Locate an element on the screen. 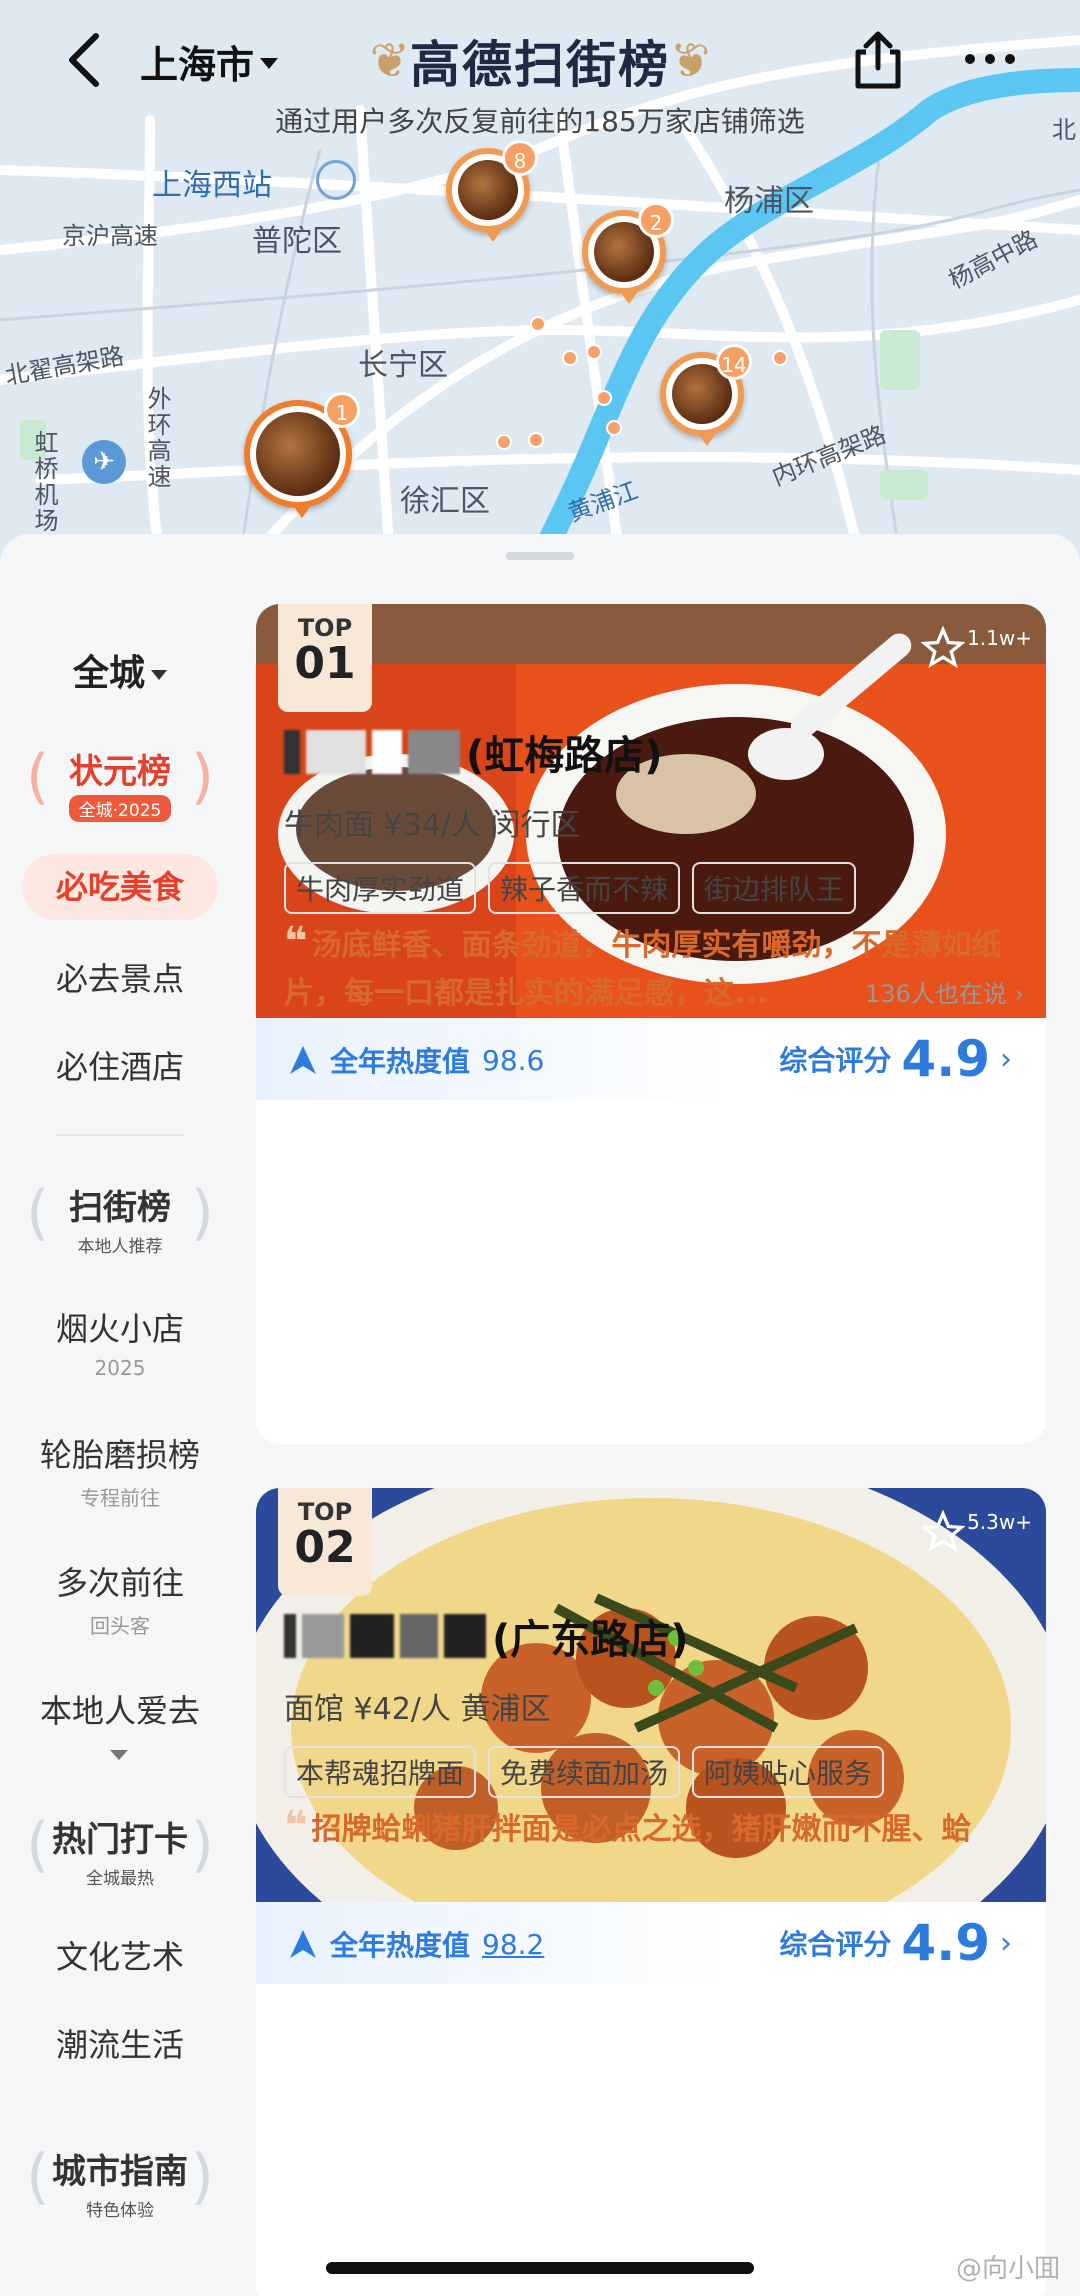 The image size is (1080, 2296). sheet-drag-handle is located at coordinates (540, 556).